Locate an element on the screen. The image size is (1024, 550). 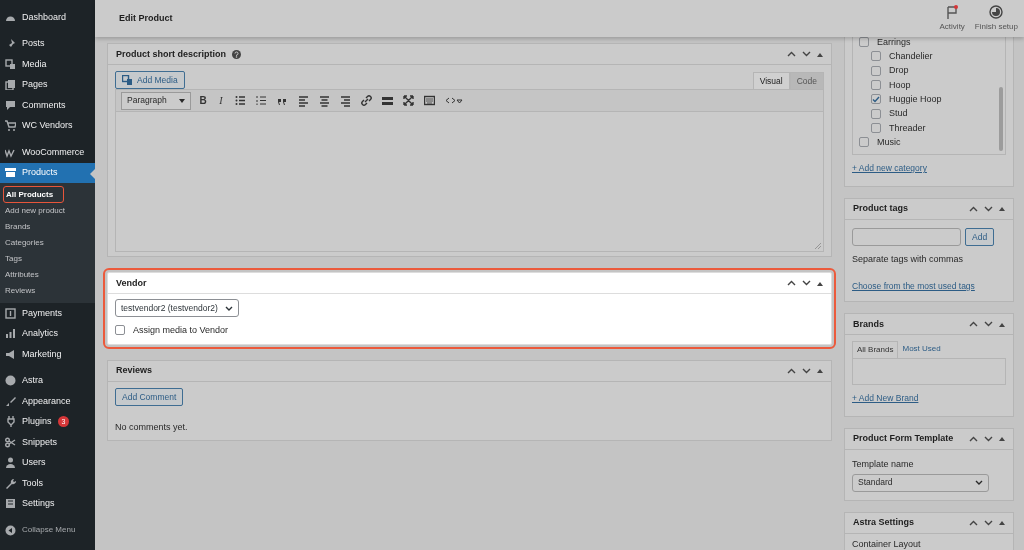
sidebar-item: Comments is located at coordinates (47, 105).